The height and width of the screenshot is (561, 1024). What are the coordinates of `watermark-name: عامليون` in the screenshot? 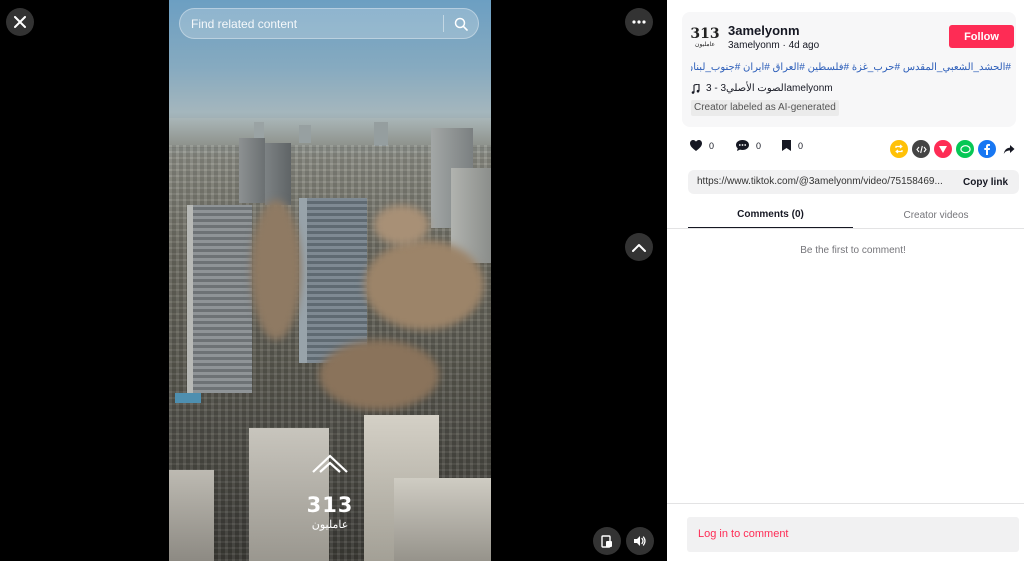 It's located at (330, 525).